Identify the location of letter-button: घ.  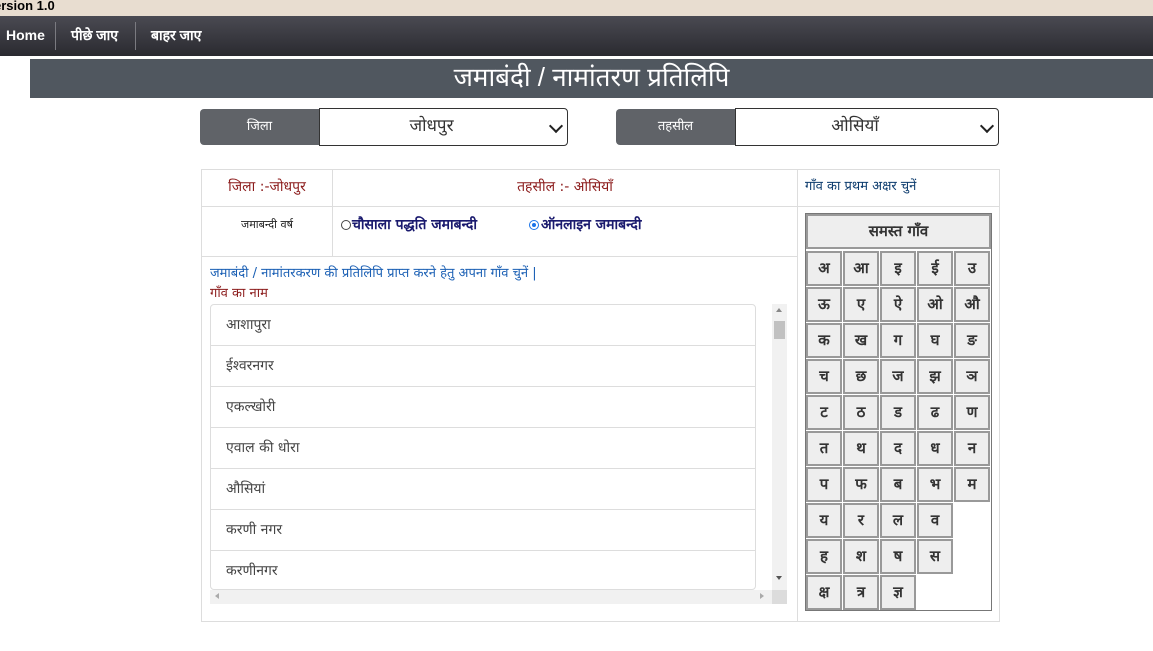
(935, 340).